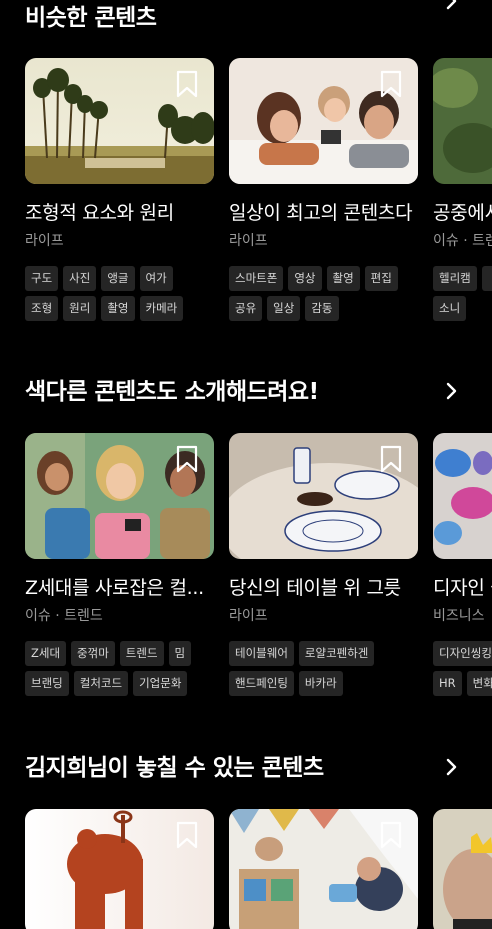  Describe the element at coordinates (462, 213) in the screenshot. I see `card-title: 공중에서` at that location.